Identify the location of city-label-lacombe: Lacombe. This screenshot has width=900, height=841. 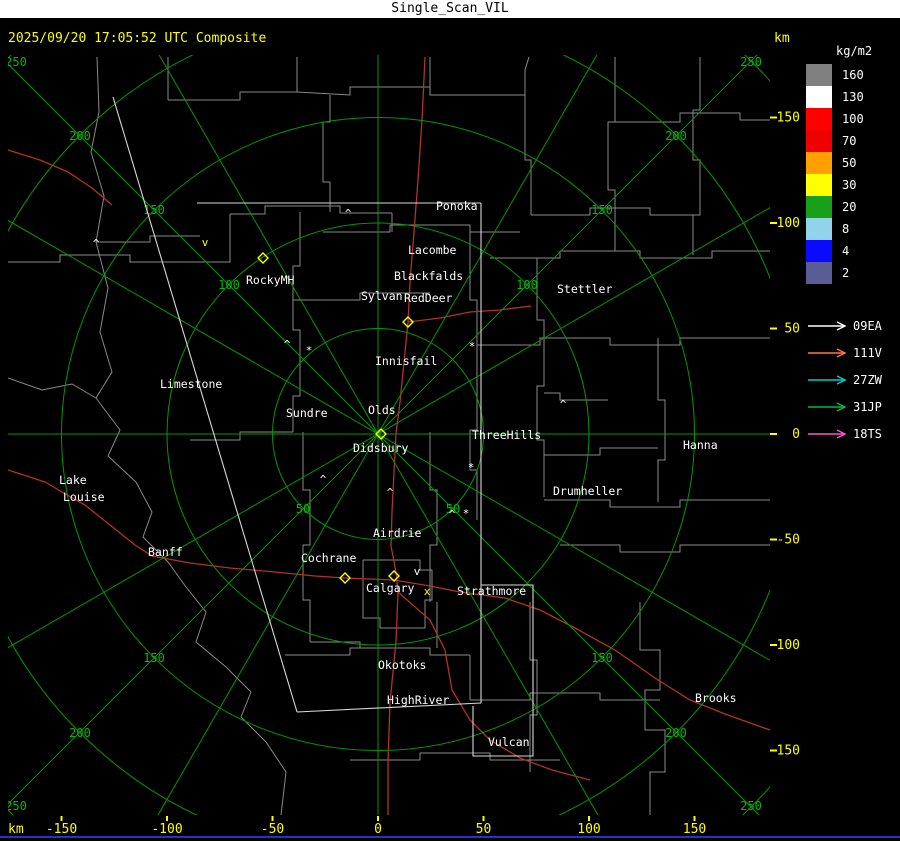
(432, 250).